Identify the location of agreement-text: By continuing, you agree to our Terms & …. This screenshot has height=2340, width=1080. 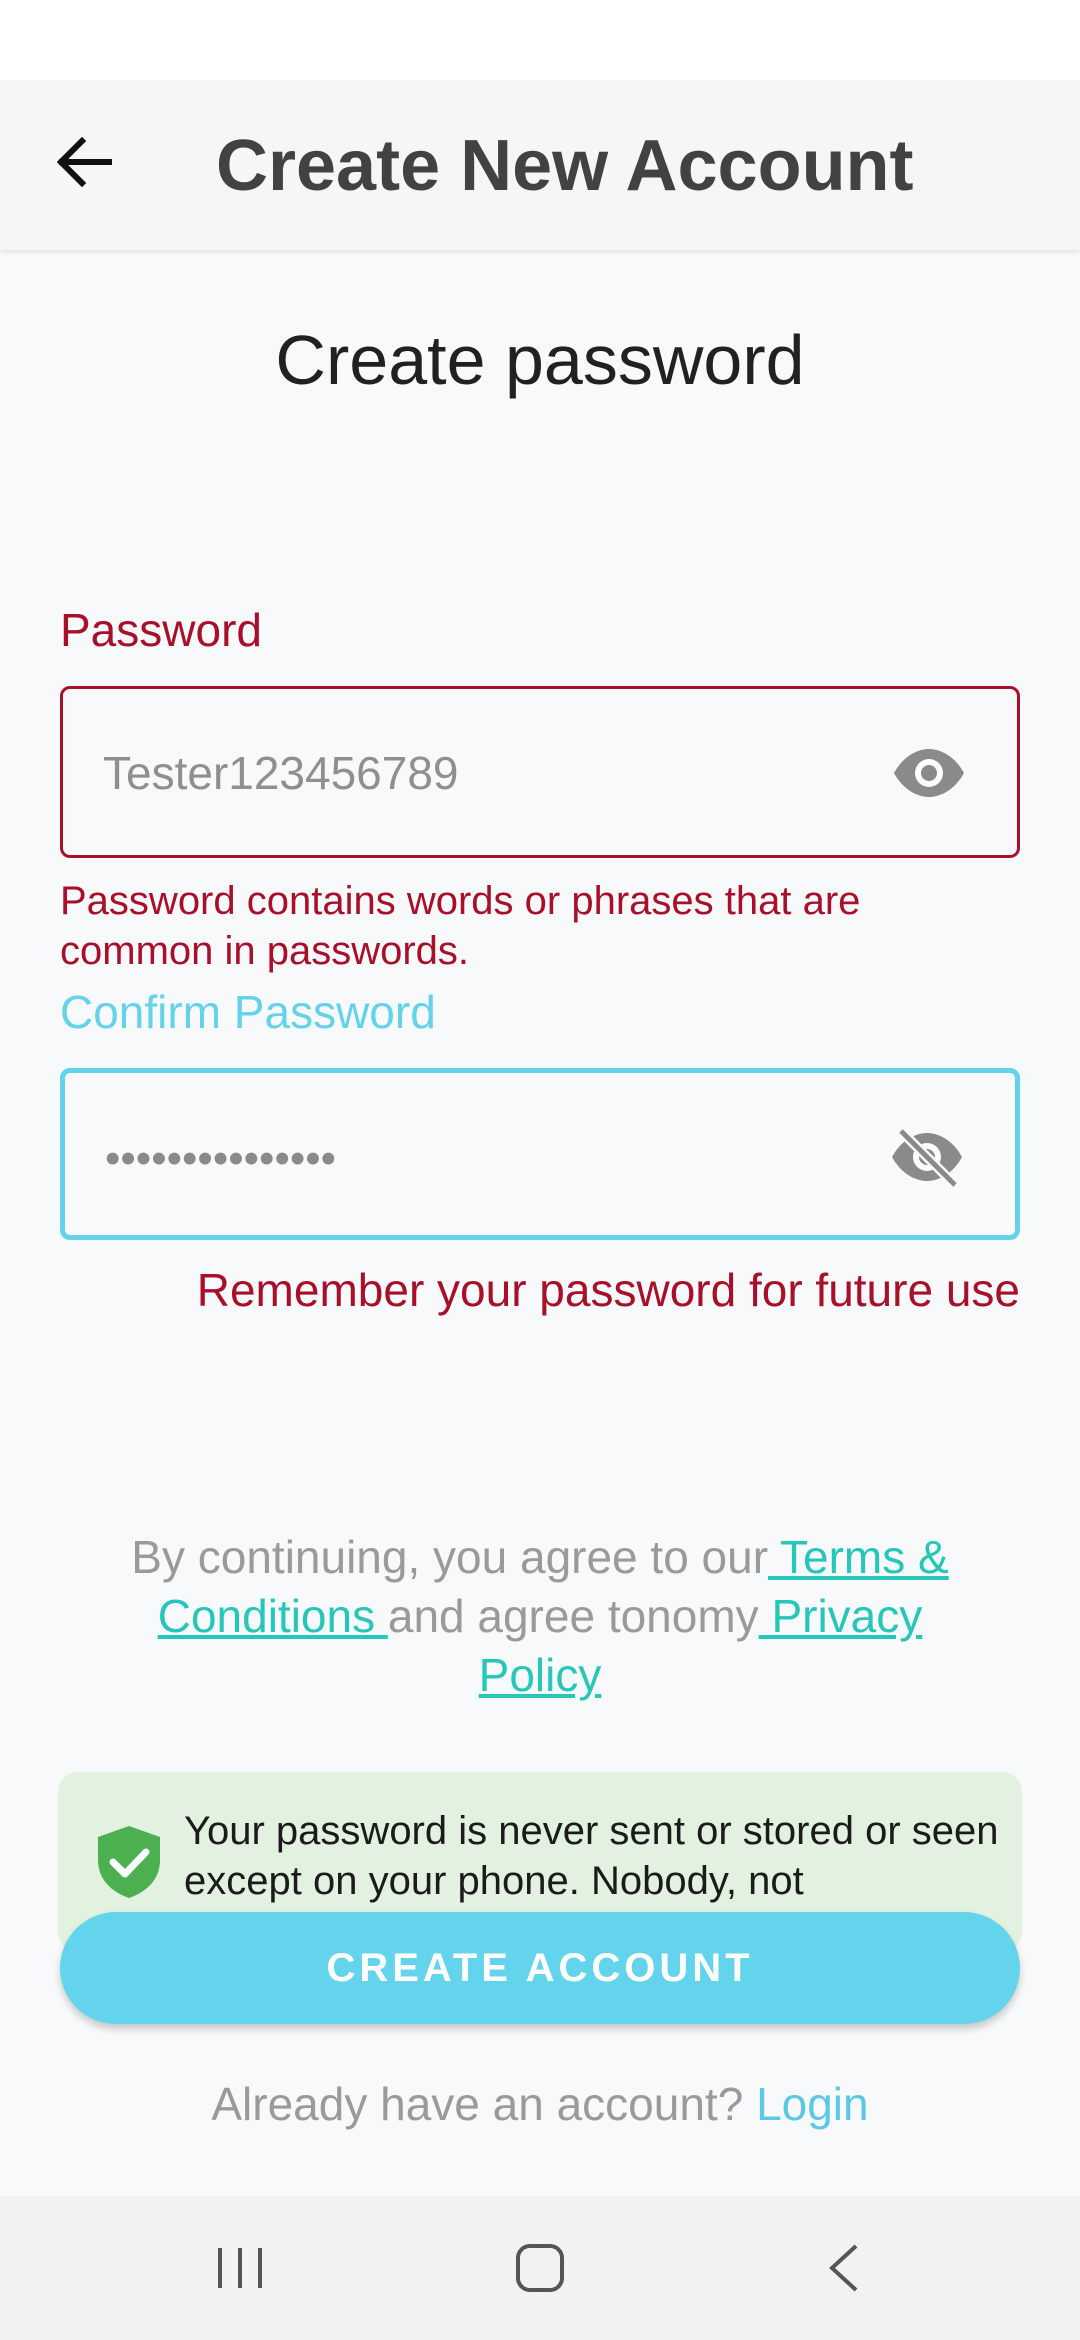
(540, 1616).